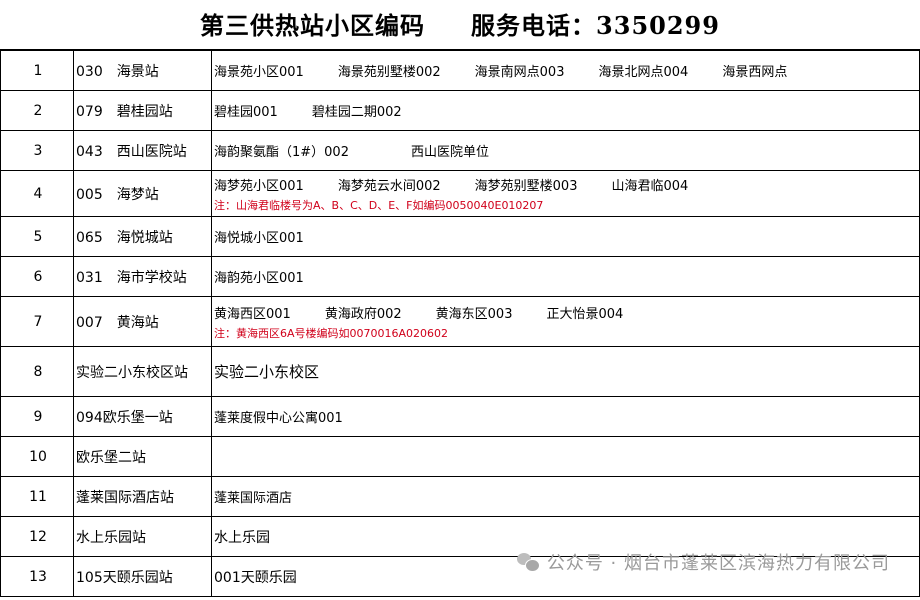 This screenshot has height=600, width=920. I want to click on community-codes: 实验二小东校区, so click(565, 371).